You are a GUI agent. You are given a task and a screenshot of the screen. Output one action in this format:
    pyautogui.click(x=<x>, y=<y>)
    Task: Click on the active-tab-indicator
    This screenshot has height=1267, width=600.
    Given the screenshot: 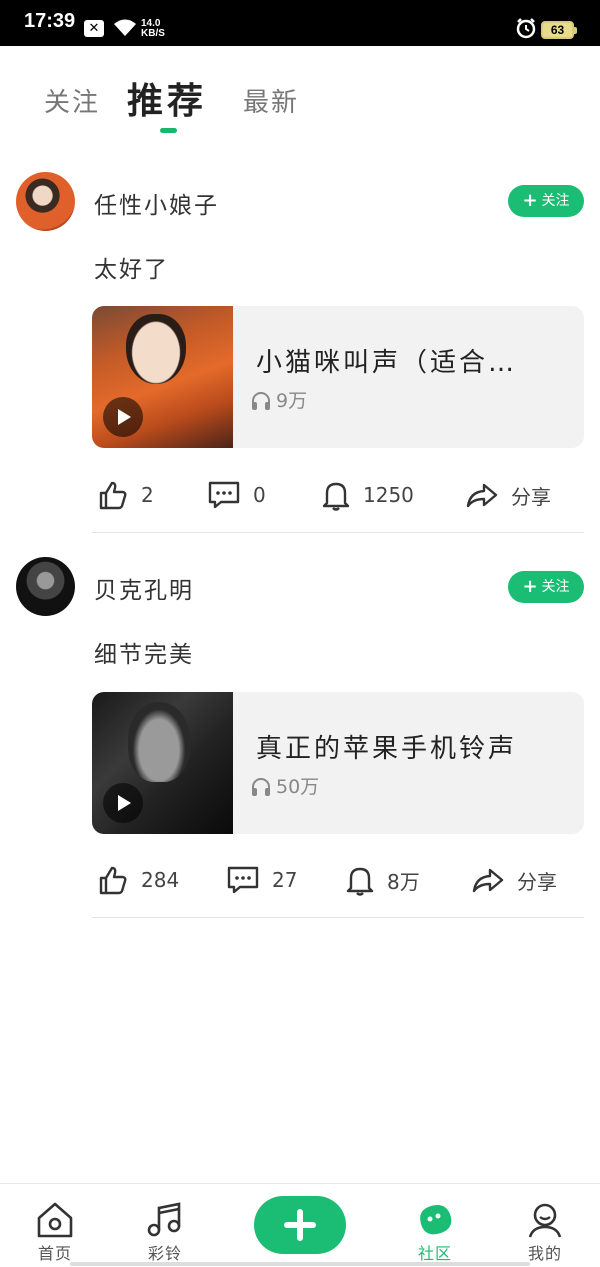 What is the action you would take?
    pyautogui.click(x=168, y=130)
    